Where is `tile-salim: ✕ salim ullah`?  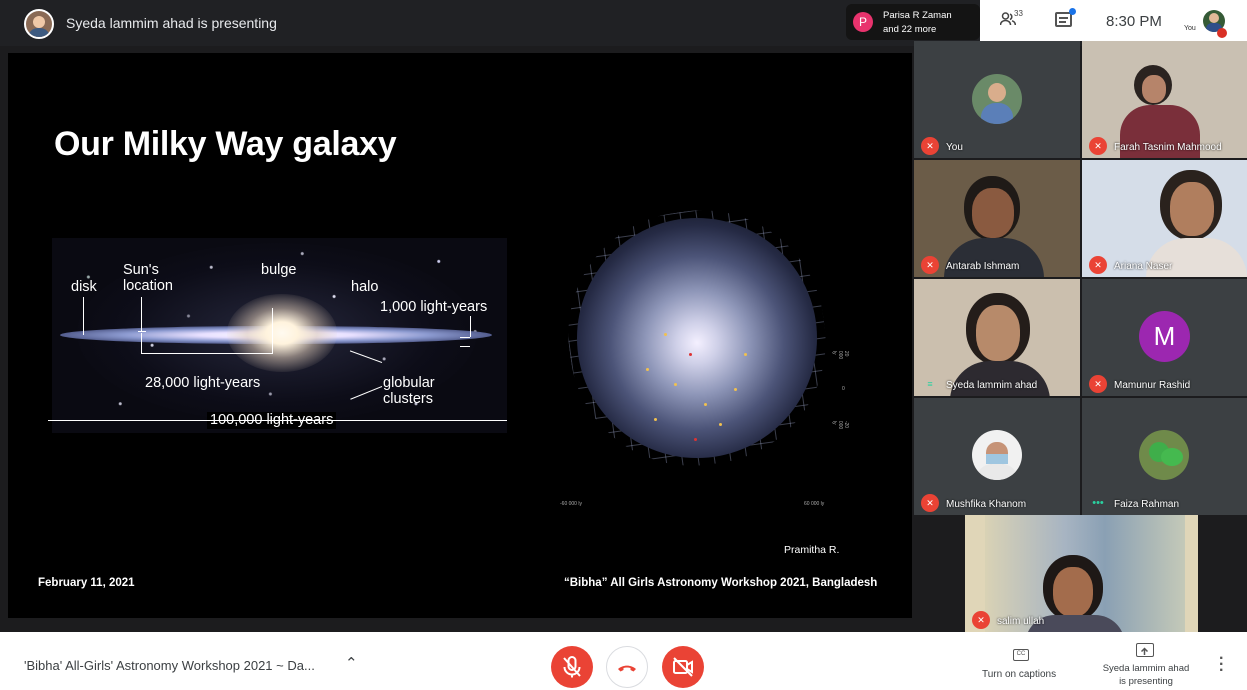 tile-salim: ✕ salim ullah is located at coordinates (1081, 573).